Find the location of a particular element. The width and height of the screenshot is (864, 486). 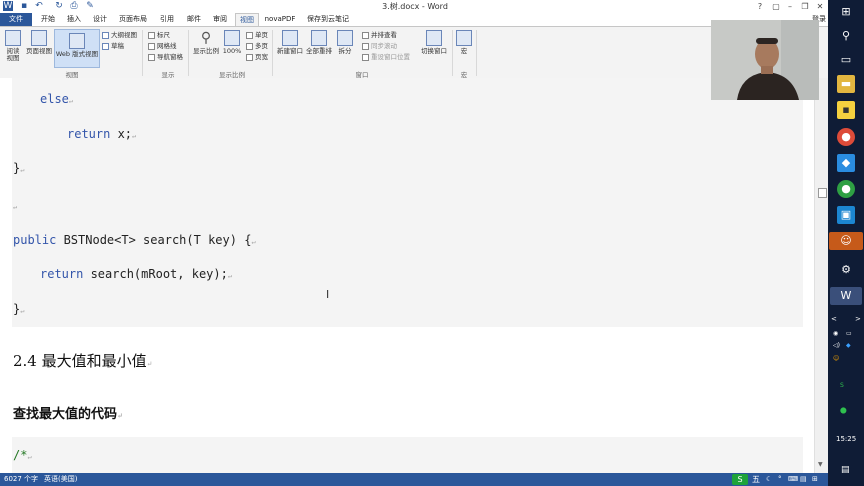

vertical-scrollbar: ▼ is located at coordinates (821, 275).